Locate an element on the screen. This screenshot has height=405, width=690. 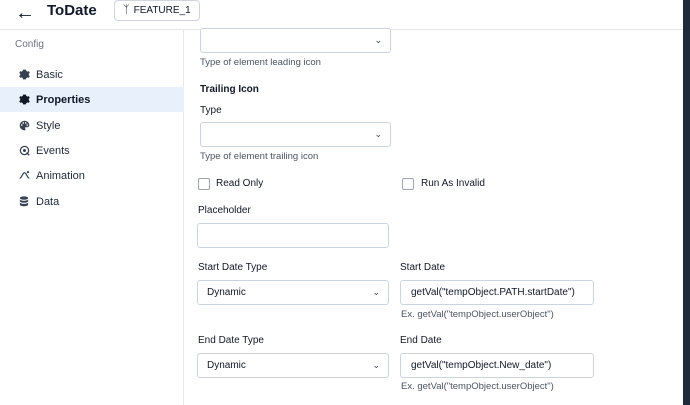
git-branch-icon: ᛉ is located at coordinates (126, 10).